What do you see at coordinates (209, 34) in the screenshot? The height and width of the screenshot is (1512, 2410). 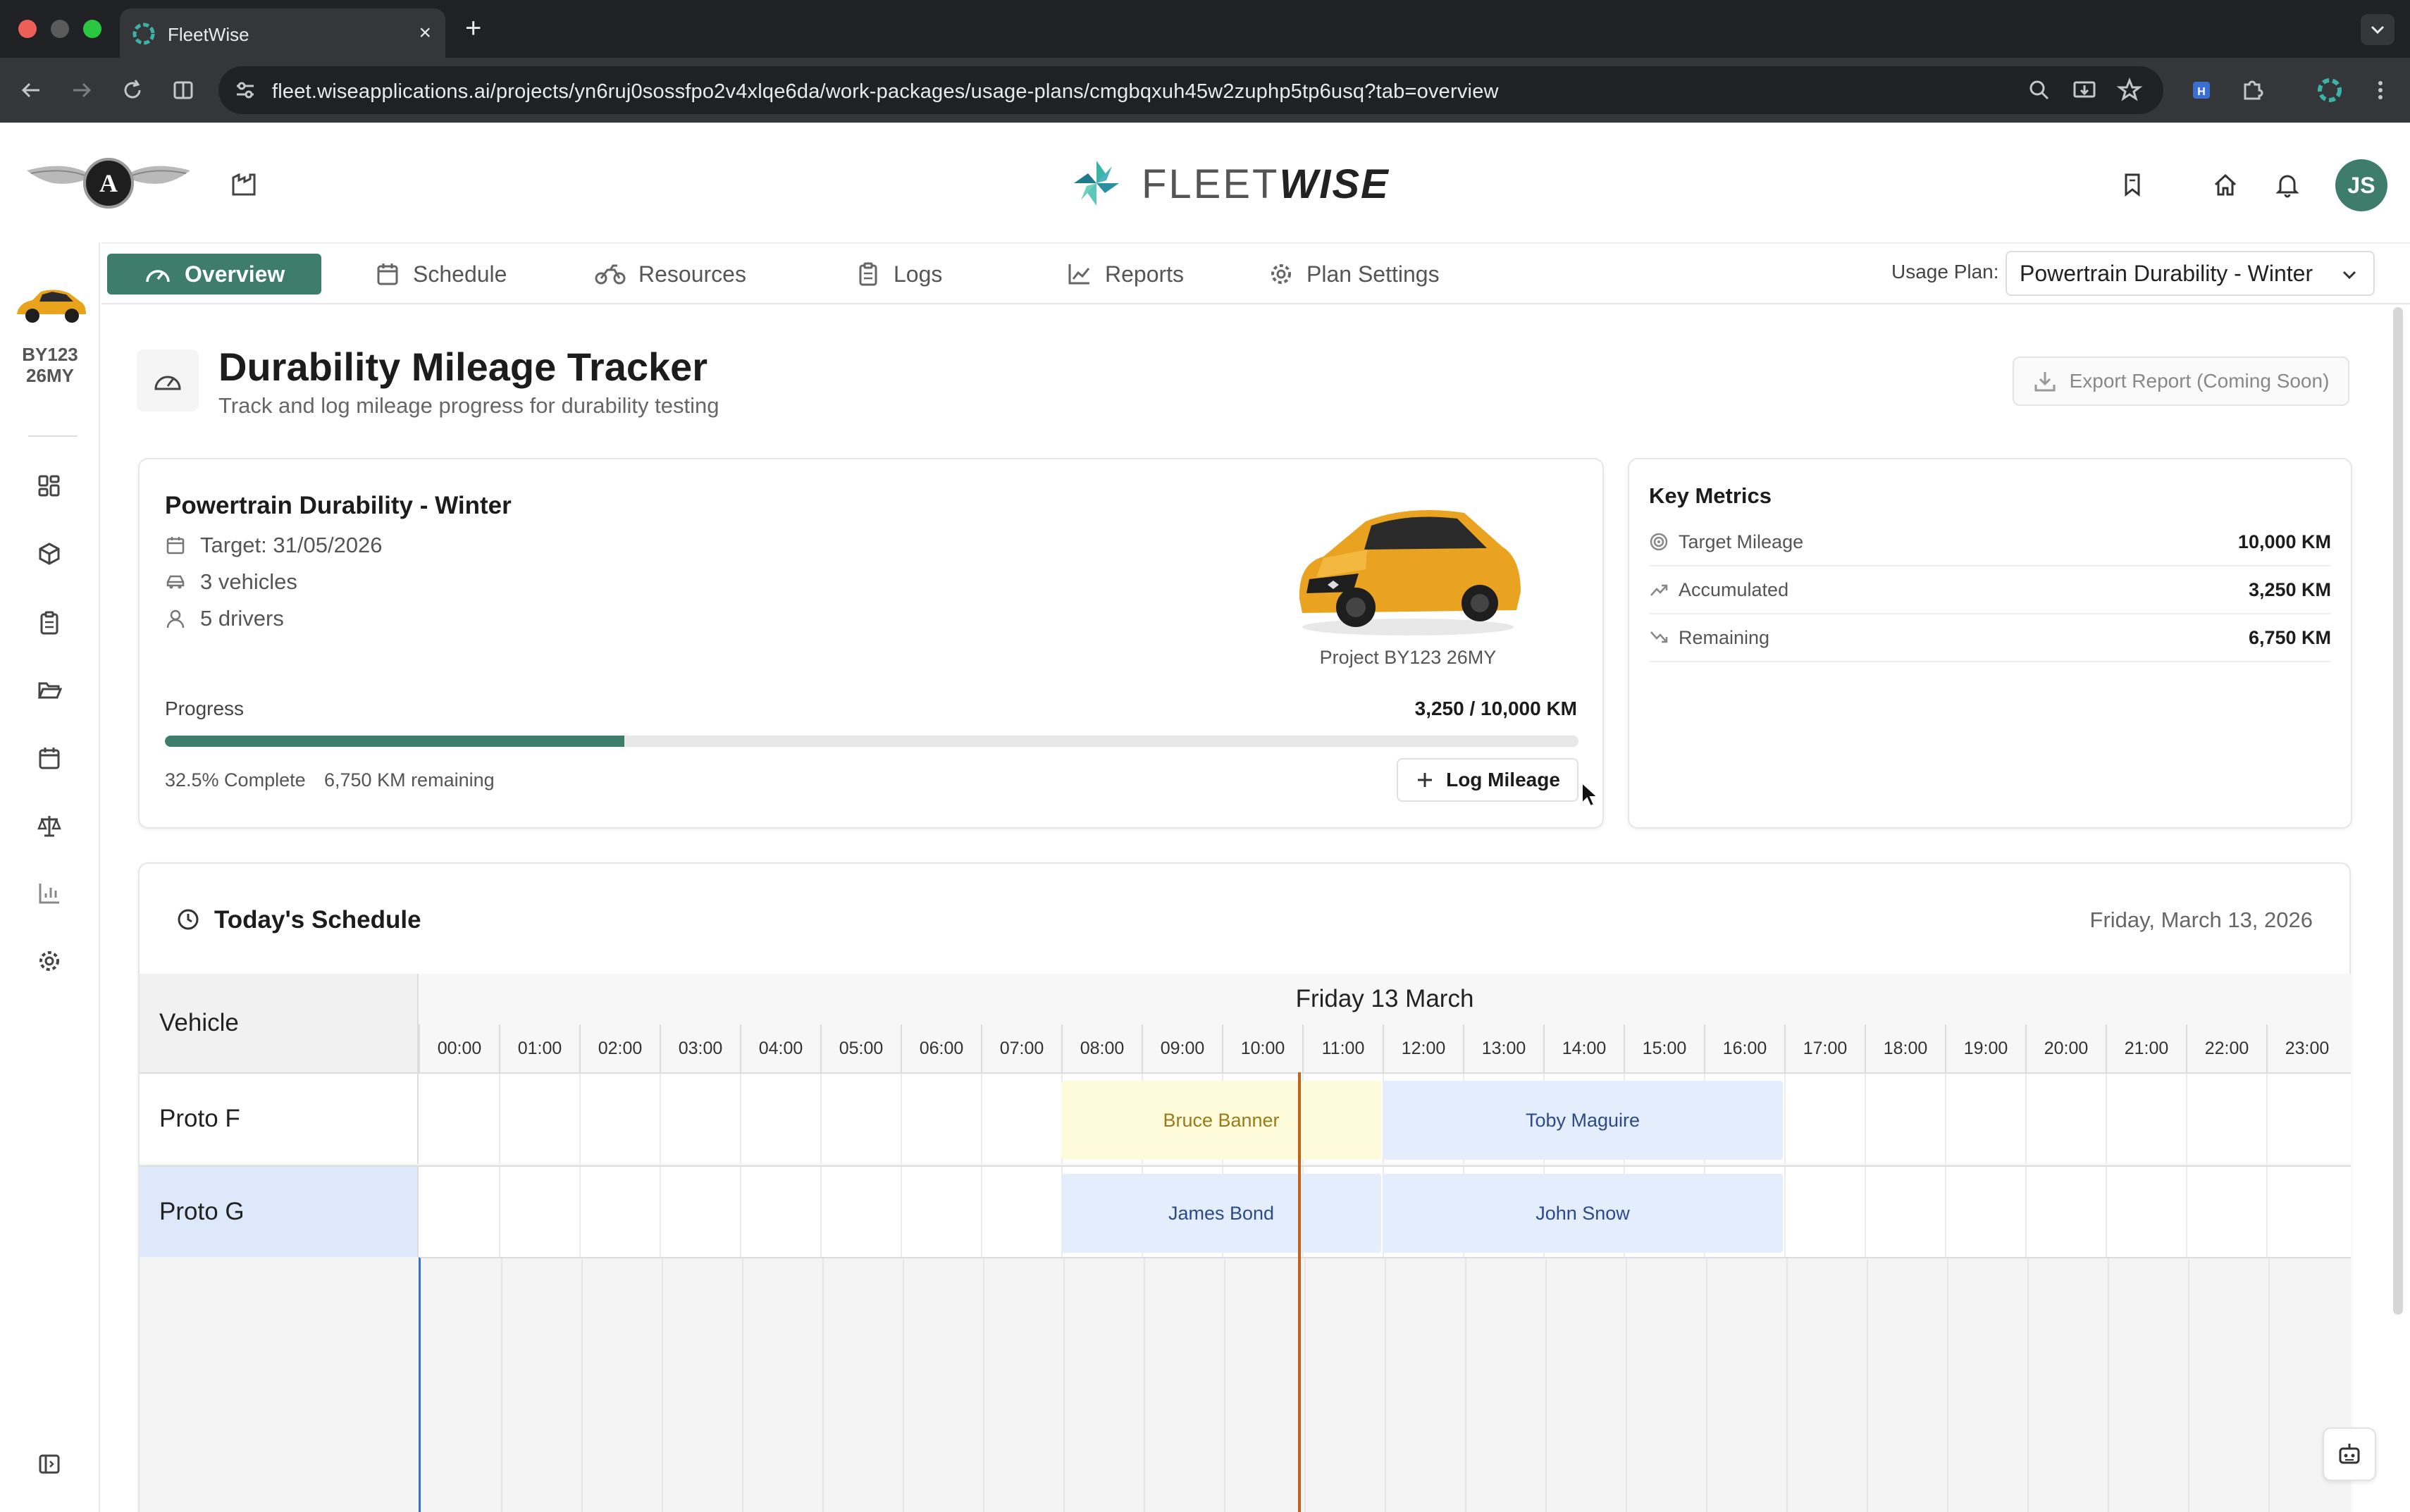 I see `browser-tab-title: FleetWise` at bounding box center [209, 34].